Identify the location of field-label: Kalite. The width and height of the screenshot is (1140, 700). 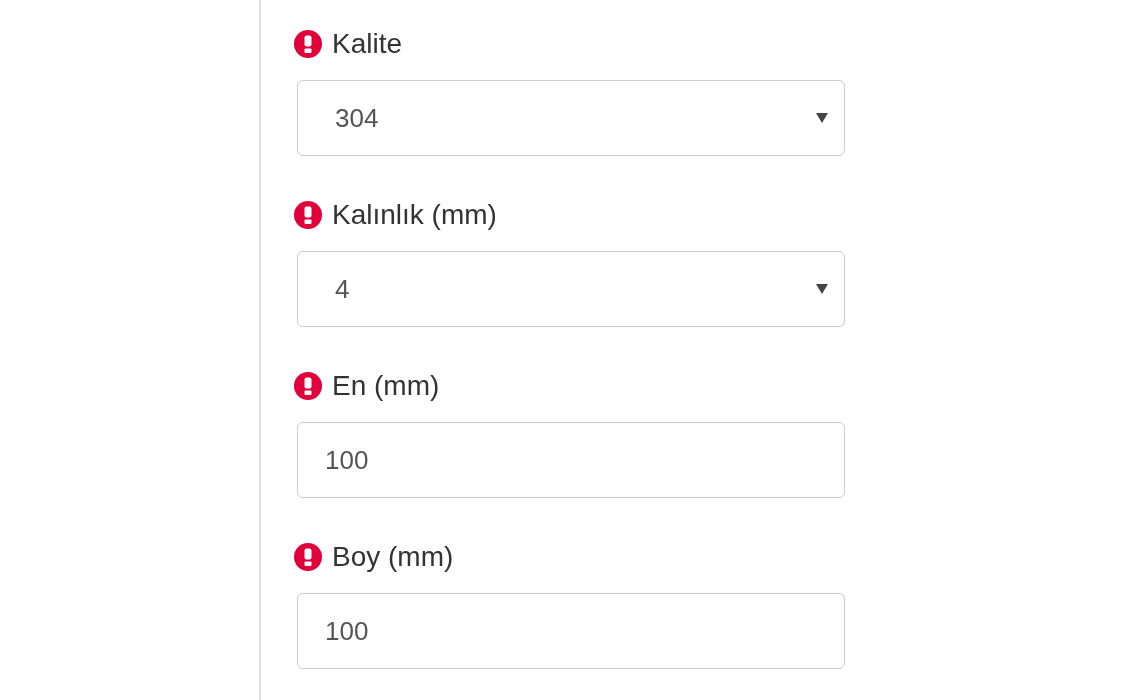
(367, 44).